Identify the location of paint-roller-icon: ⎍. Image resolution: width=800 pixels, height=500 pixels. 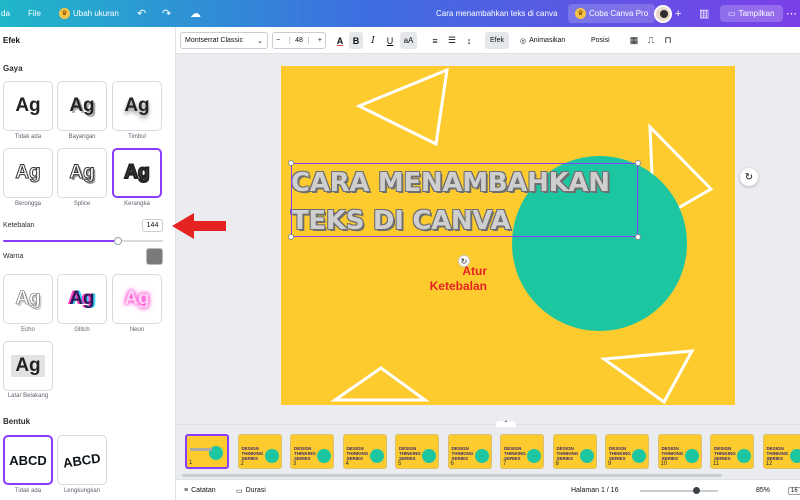
(651, 40).